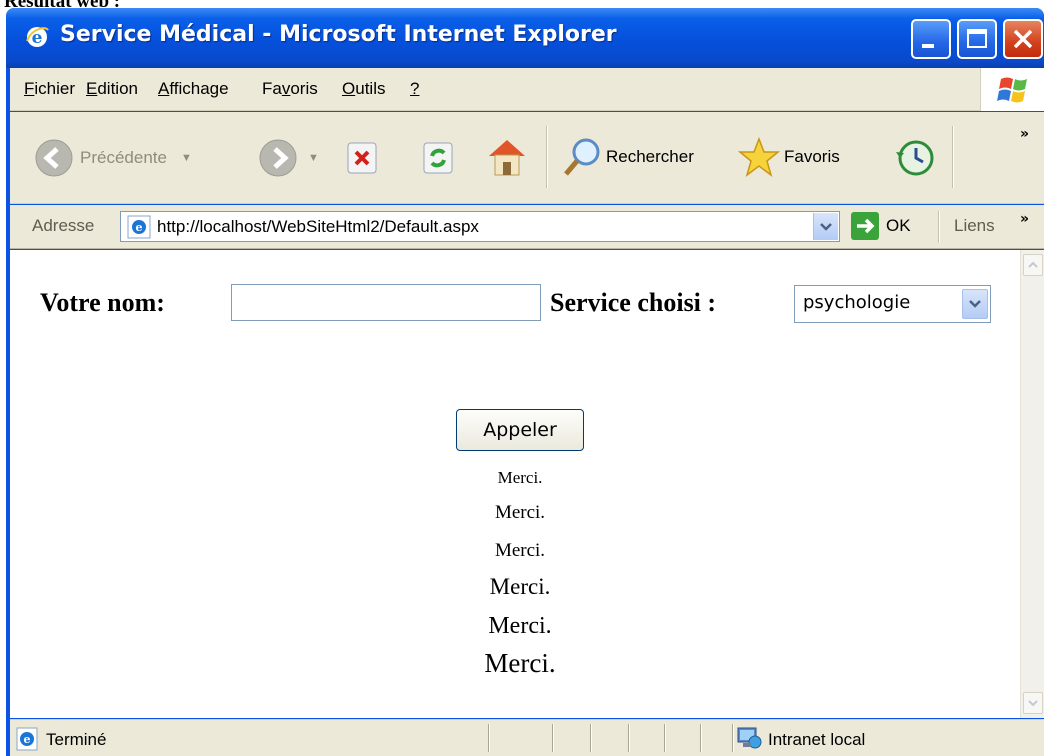 This screenshot has width=1044, height=756. I want to click on stop-button, so click(363, 158).